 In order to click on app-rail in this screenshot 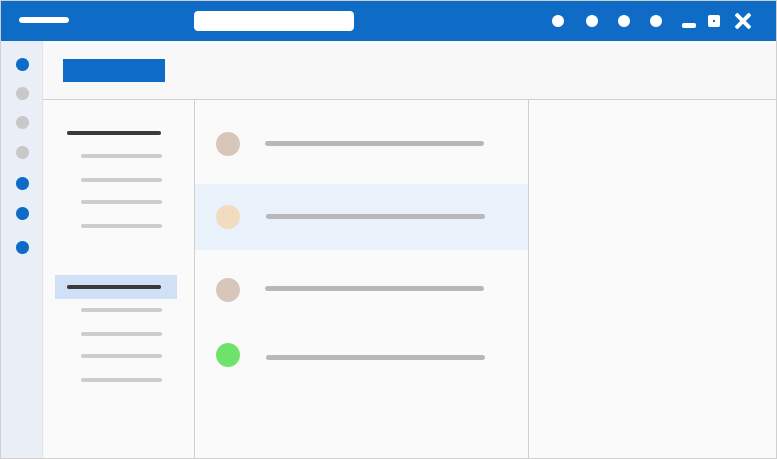, I will do `click(22, 249)`.